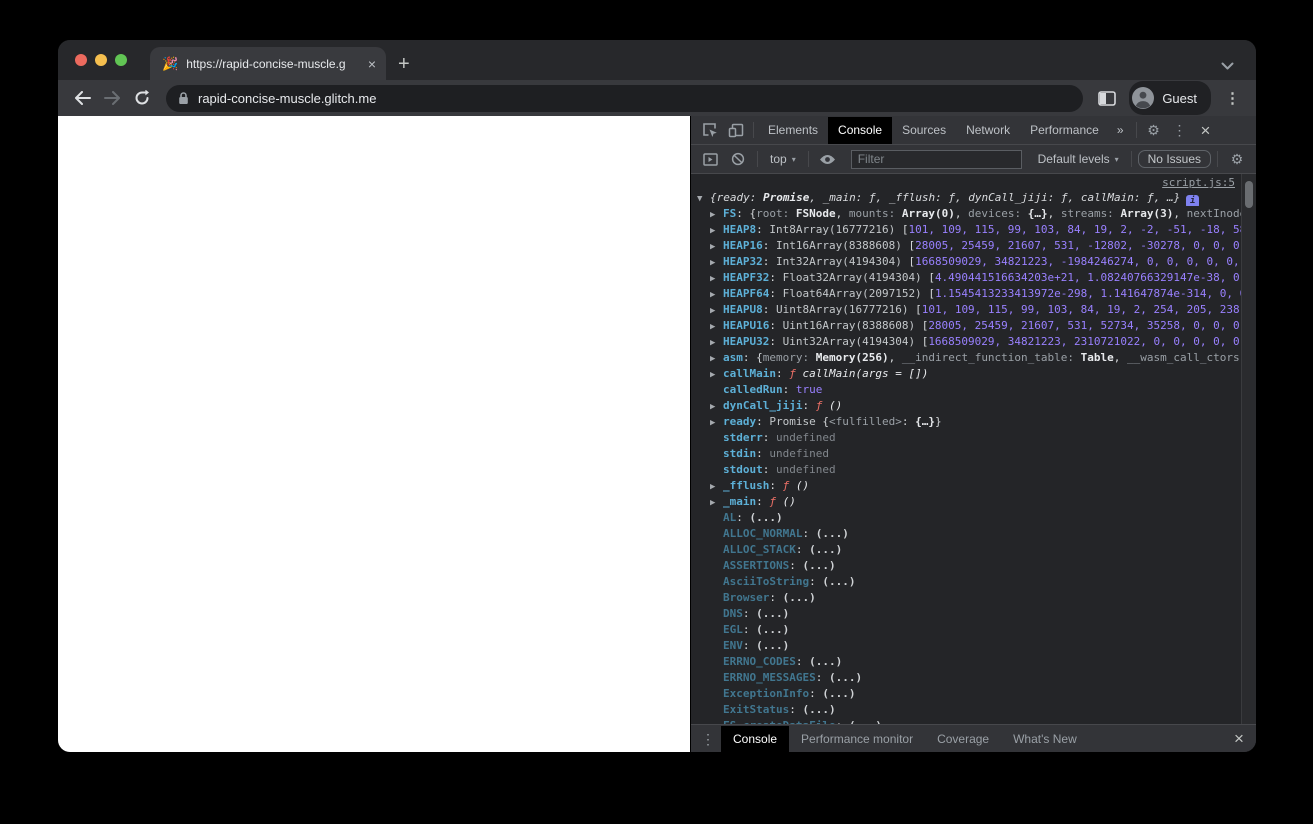  I want to click on log-levels-select: Default levels ▾, so click(1078, 159).